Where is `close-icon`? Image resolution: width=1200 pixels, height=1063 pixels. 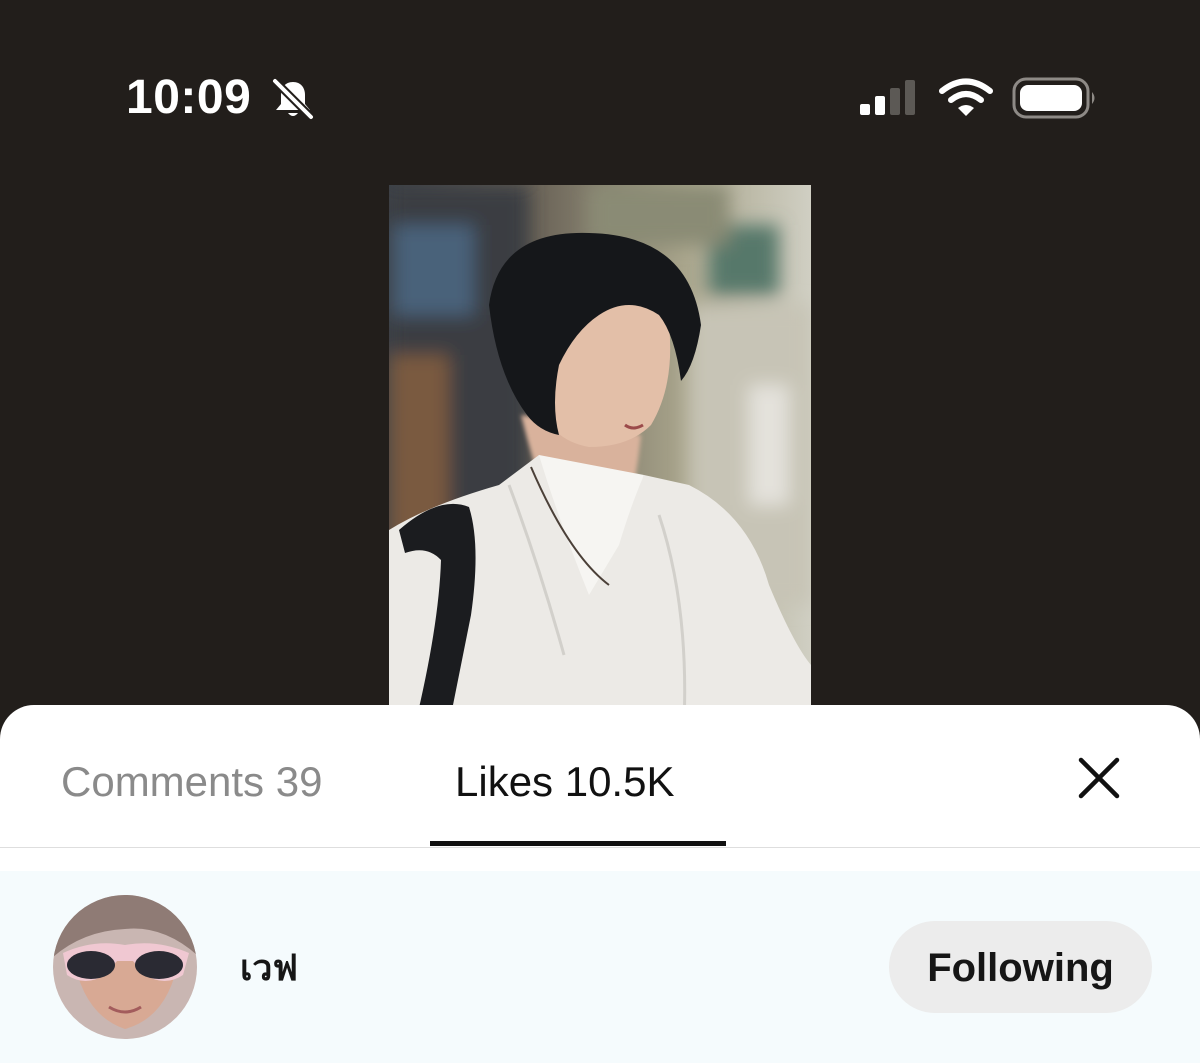 close-icon is located at coordinates (1099, 778).